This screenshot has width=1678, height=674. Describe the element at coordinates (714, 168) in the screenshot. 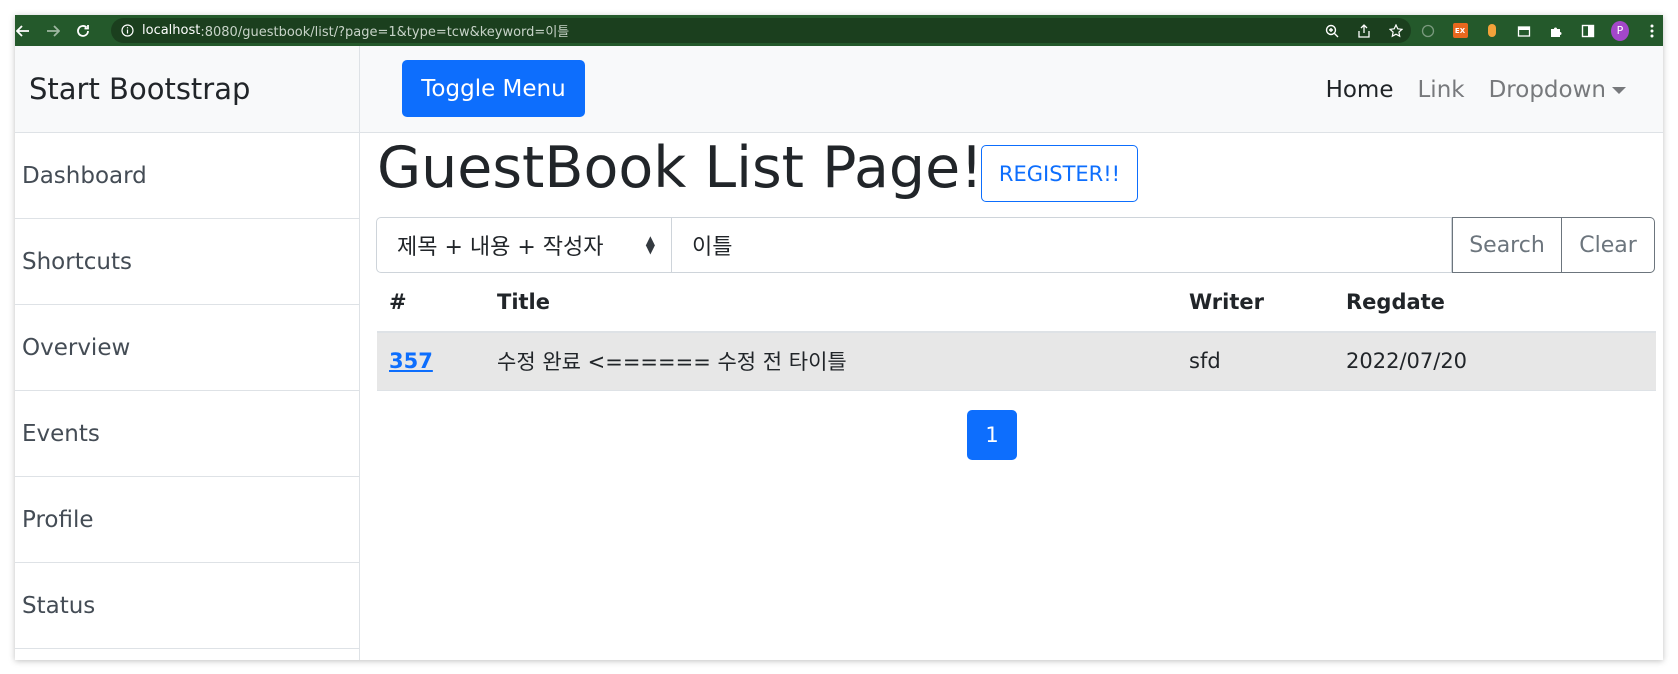

I see `page-title: GuestBook List Page!!!!` at that location.